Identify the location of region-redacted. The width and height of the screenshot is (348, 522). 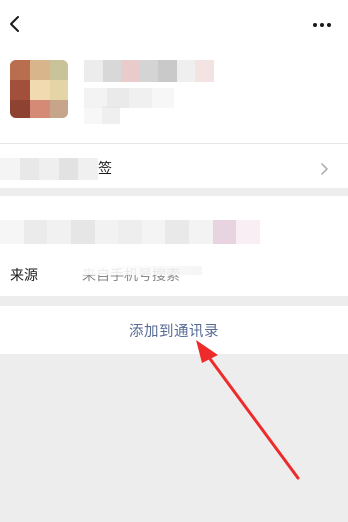
(102, 115).